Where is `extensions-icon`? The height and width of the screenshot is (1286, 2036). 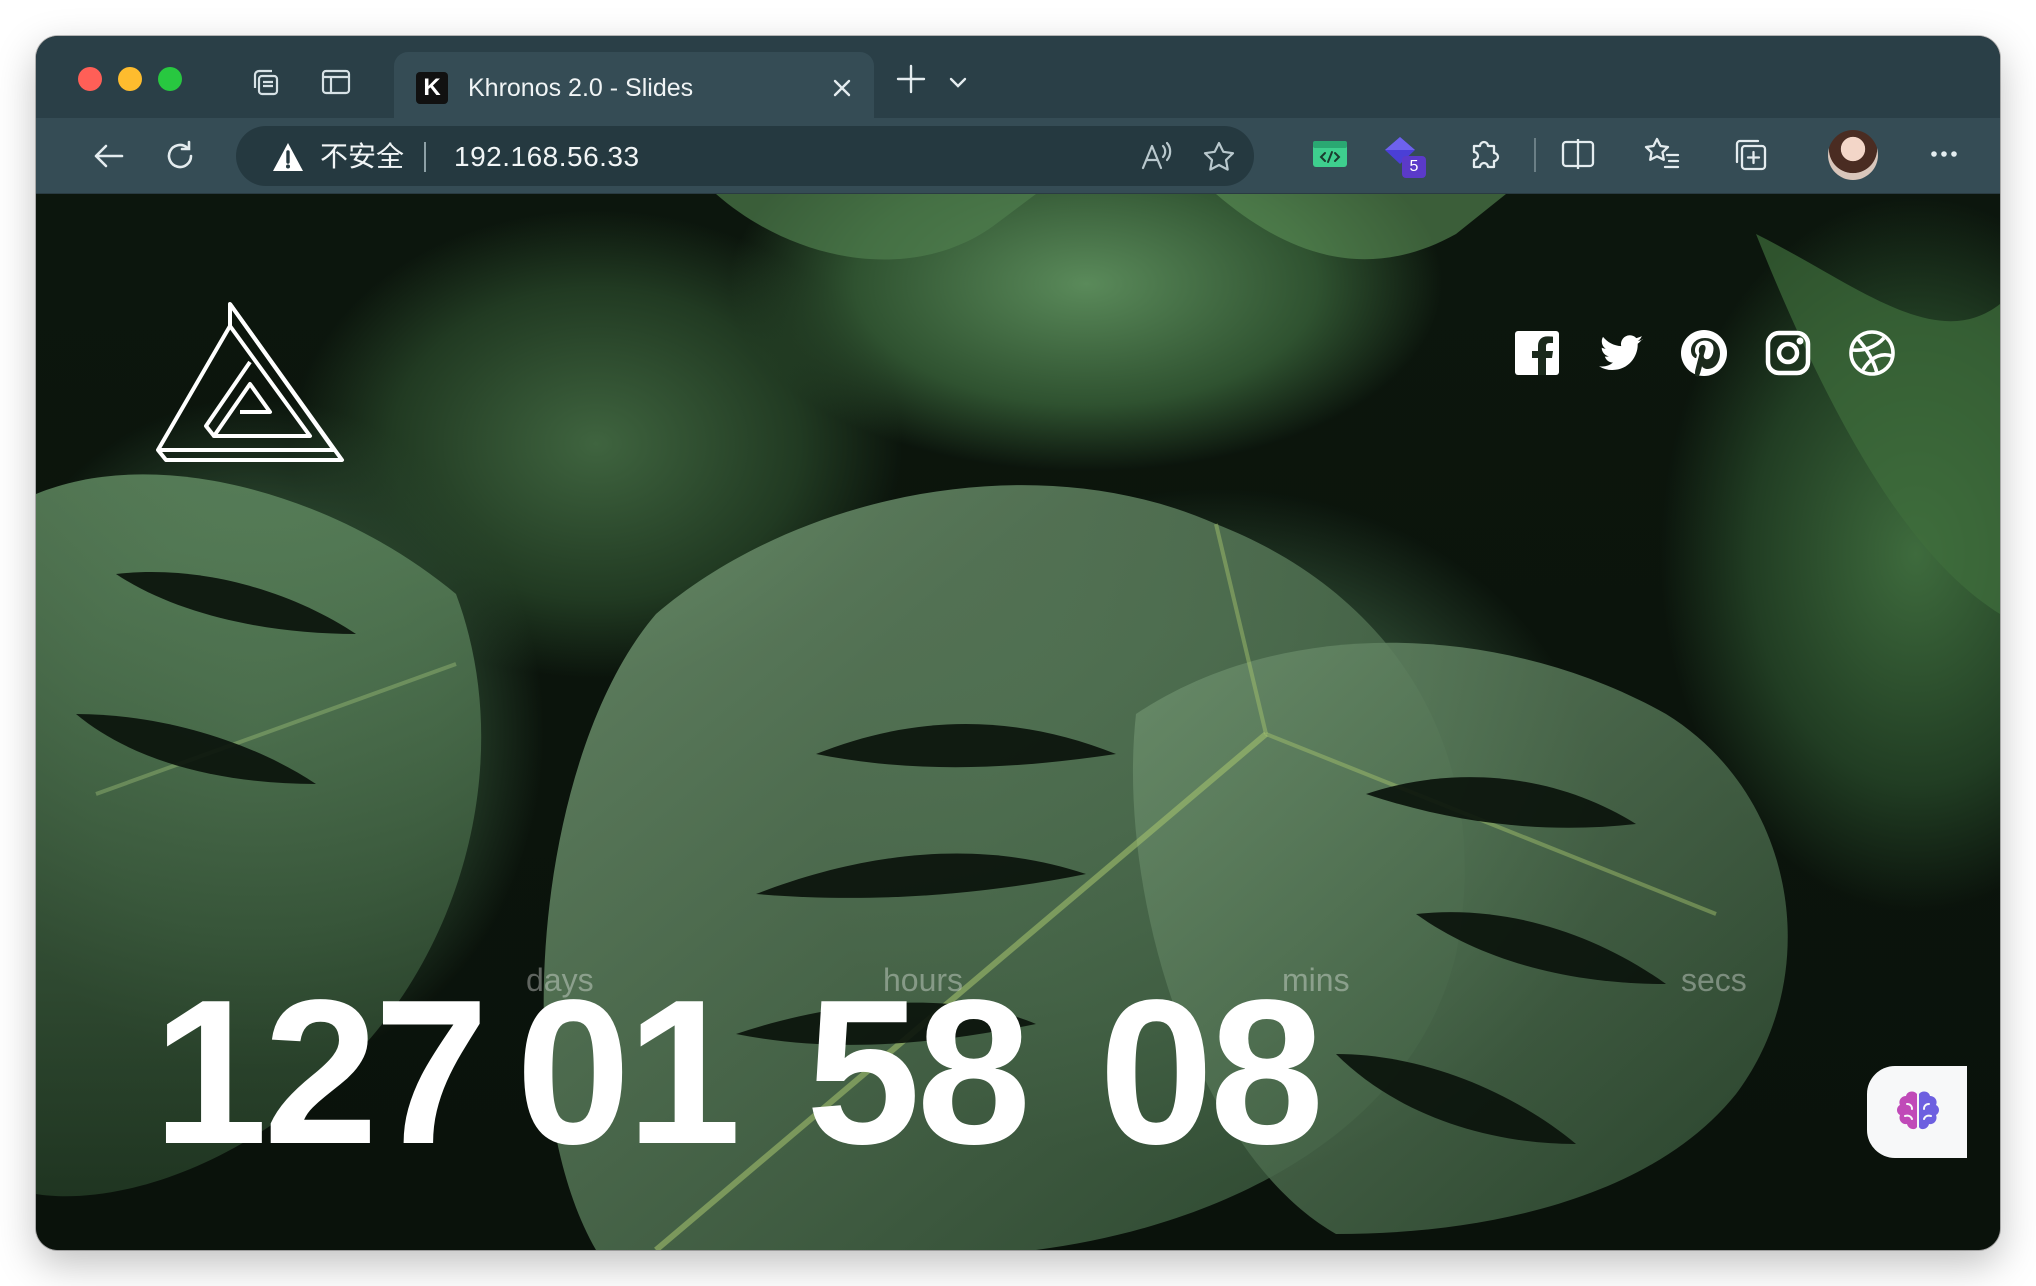 extensions-icon is located at coordinates (1484, 154).